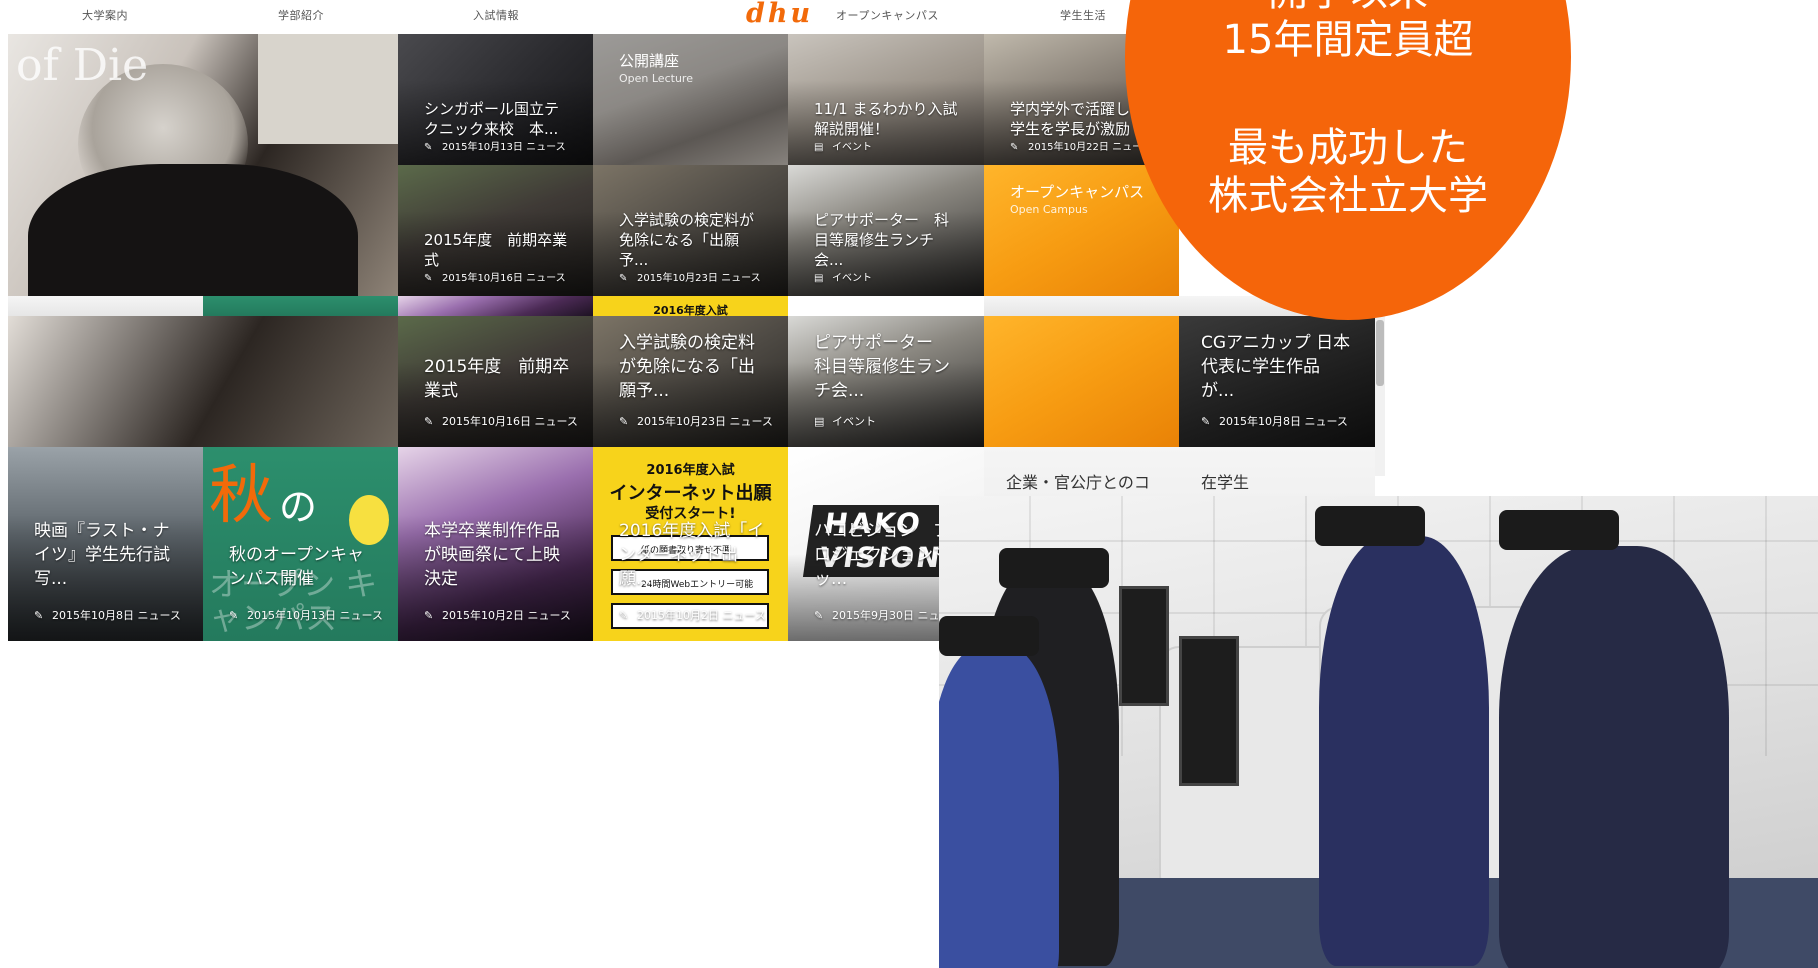 The width and height of the screenshot is (1818, 968). I want to click on scrollbar-thumb, so click(1380, 353).